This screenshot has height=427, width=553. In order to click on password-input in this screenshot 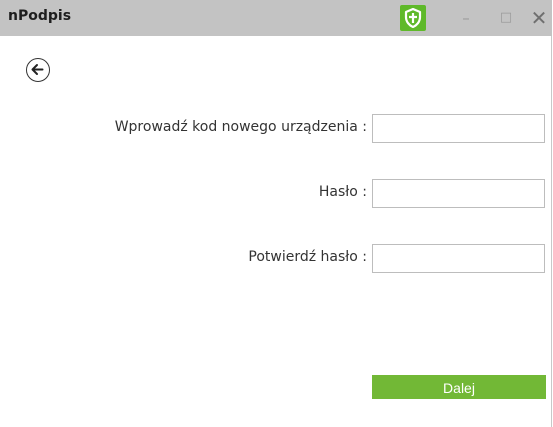, I will do `click(458, 193)`.